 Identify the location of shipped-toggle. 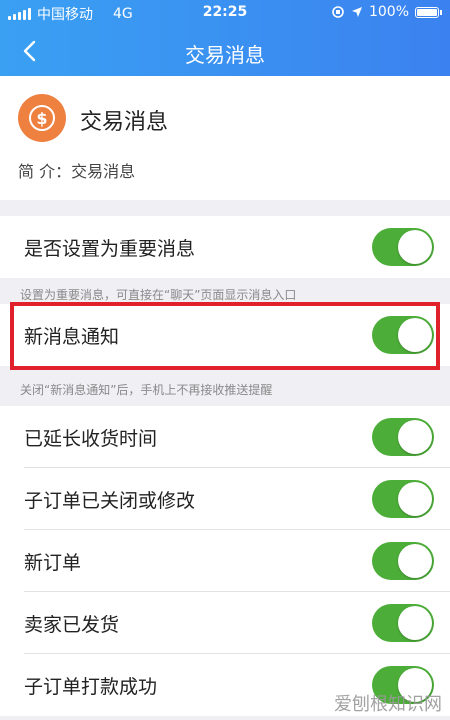
(403, 623).